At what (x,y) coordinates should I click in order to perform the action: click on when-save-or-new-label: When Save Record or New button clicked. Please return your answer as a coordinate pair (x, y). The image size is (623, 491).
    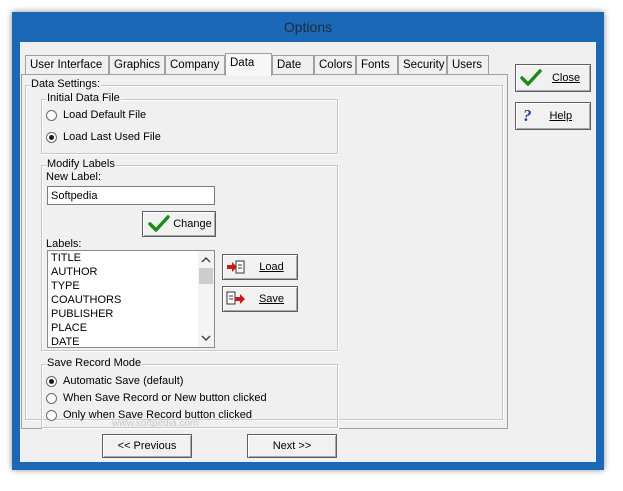
    Looking at the image, I should click on (165, 398).